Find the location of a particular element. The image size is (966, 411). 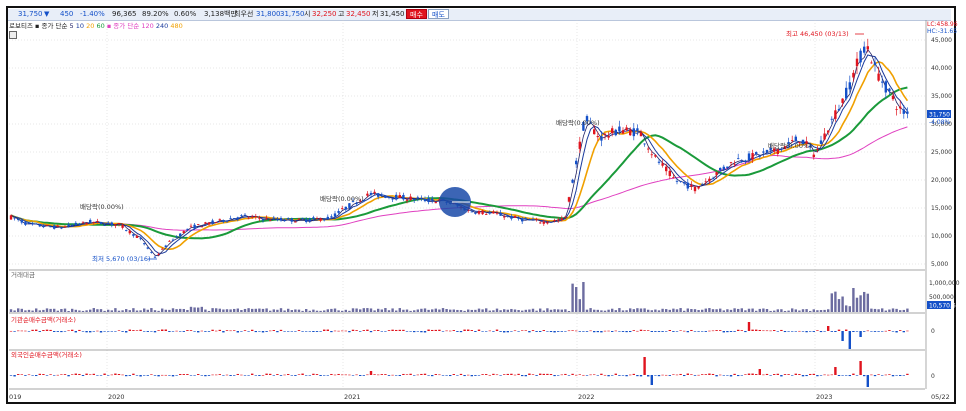

price-axis-tick: 5,000 is located at coordinates (939, 264).